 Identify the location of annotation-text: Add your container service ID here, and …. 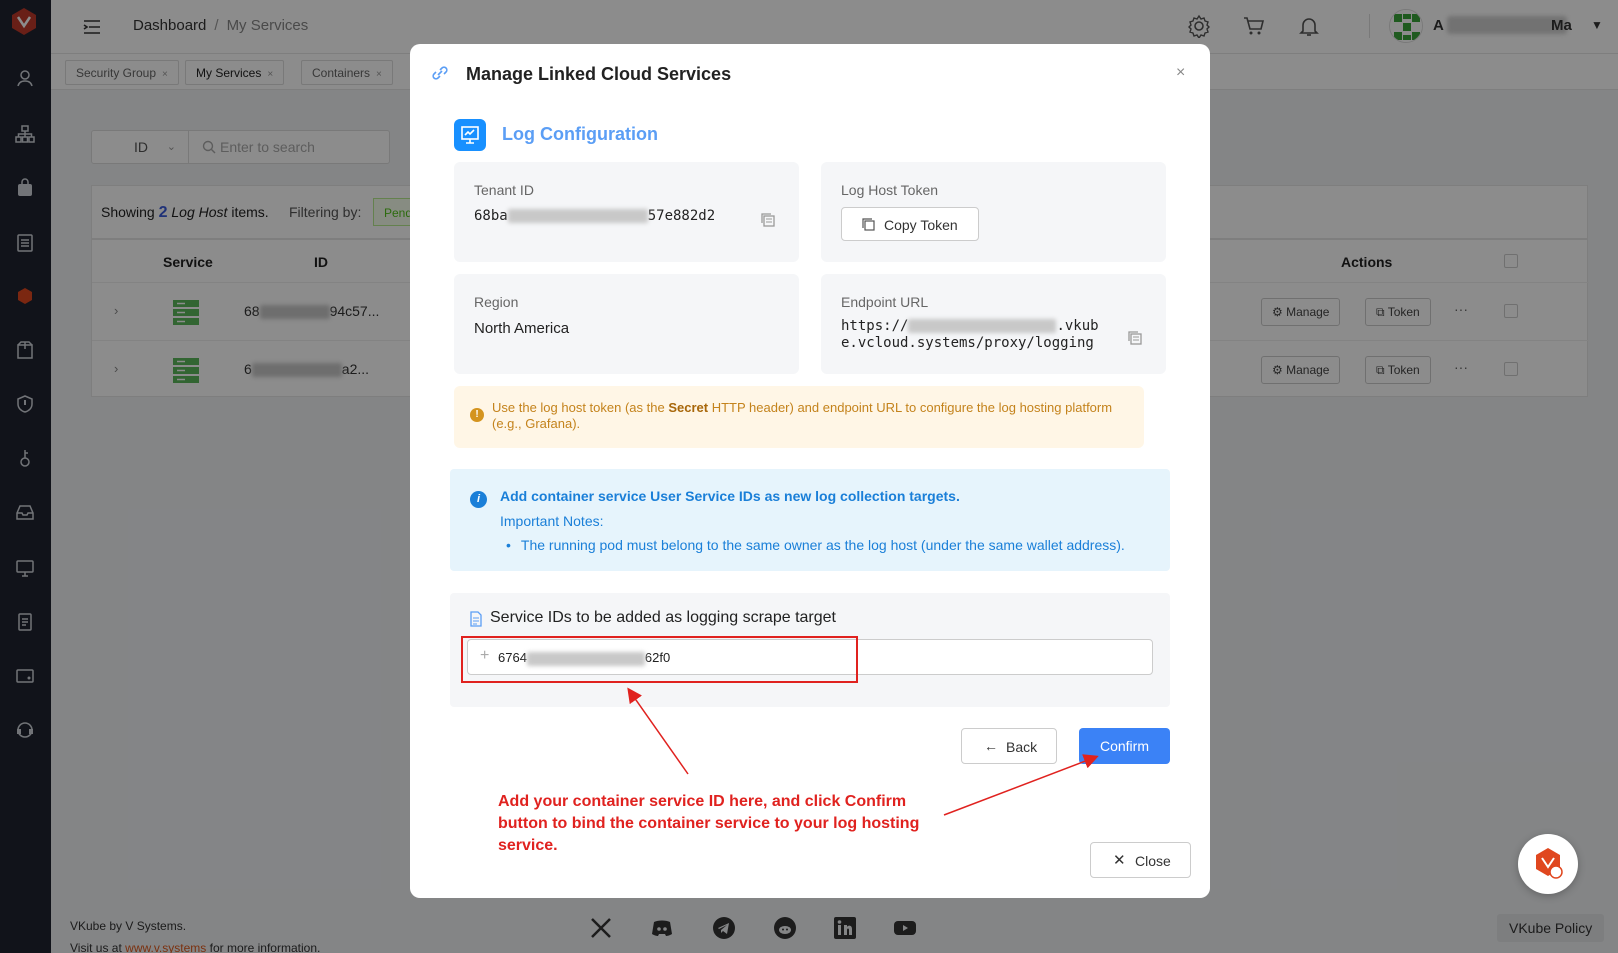
(709, 823).